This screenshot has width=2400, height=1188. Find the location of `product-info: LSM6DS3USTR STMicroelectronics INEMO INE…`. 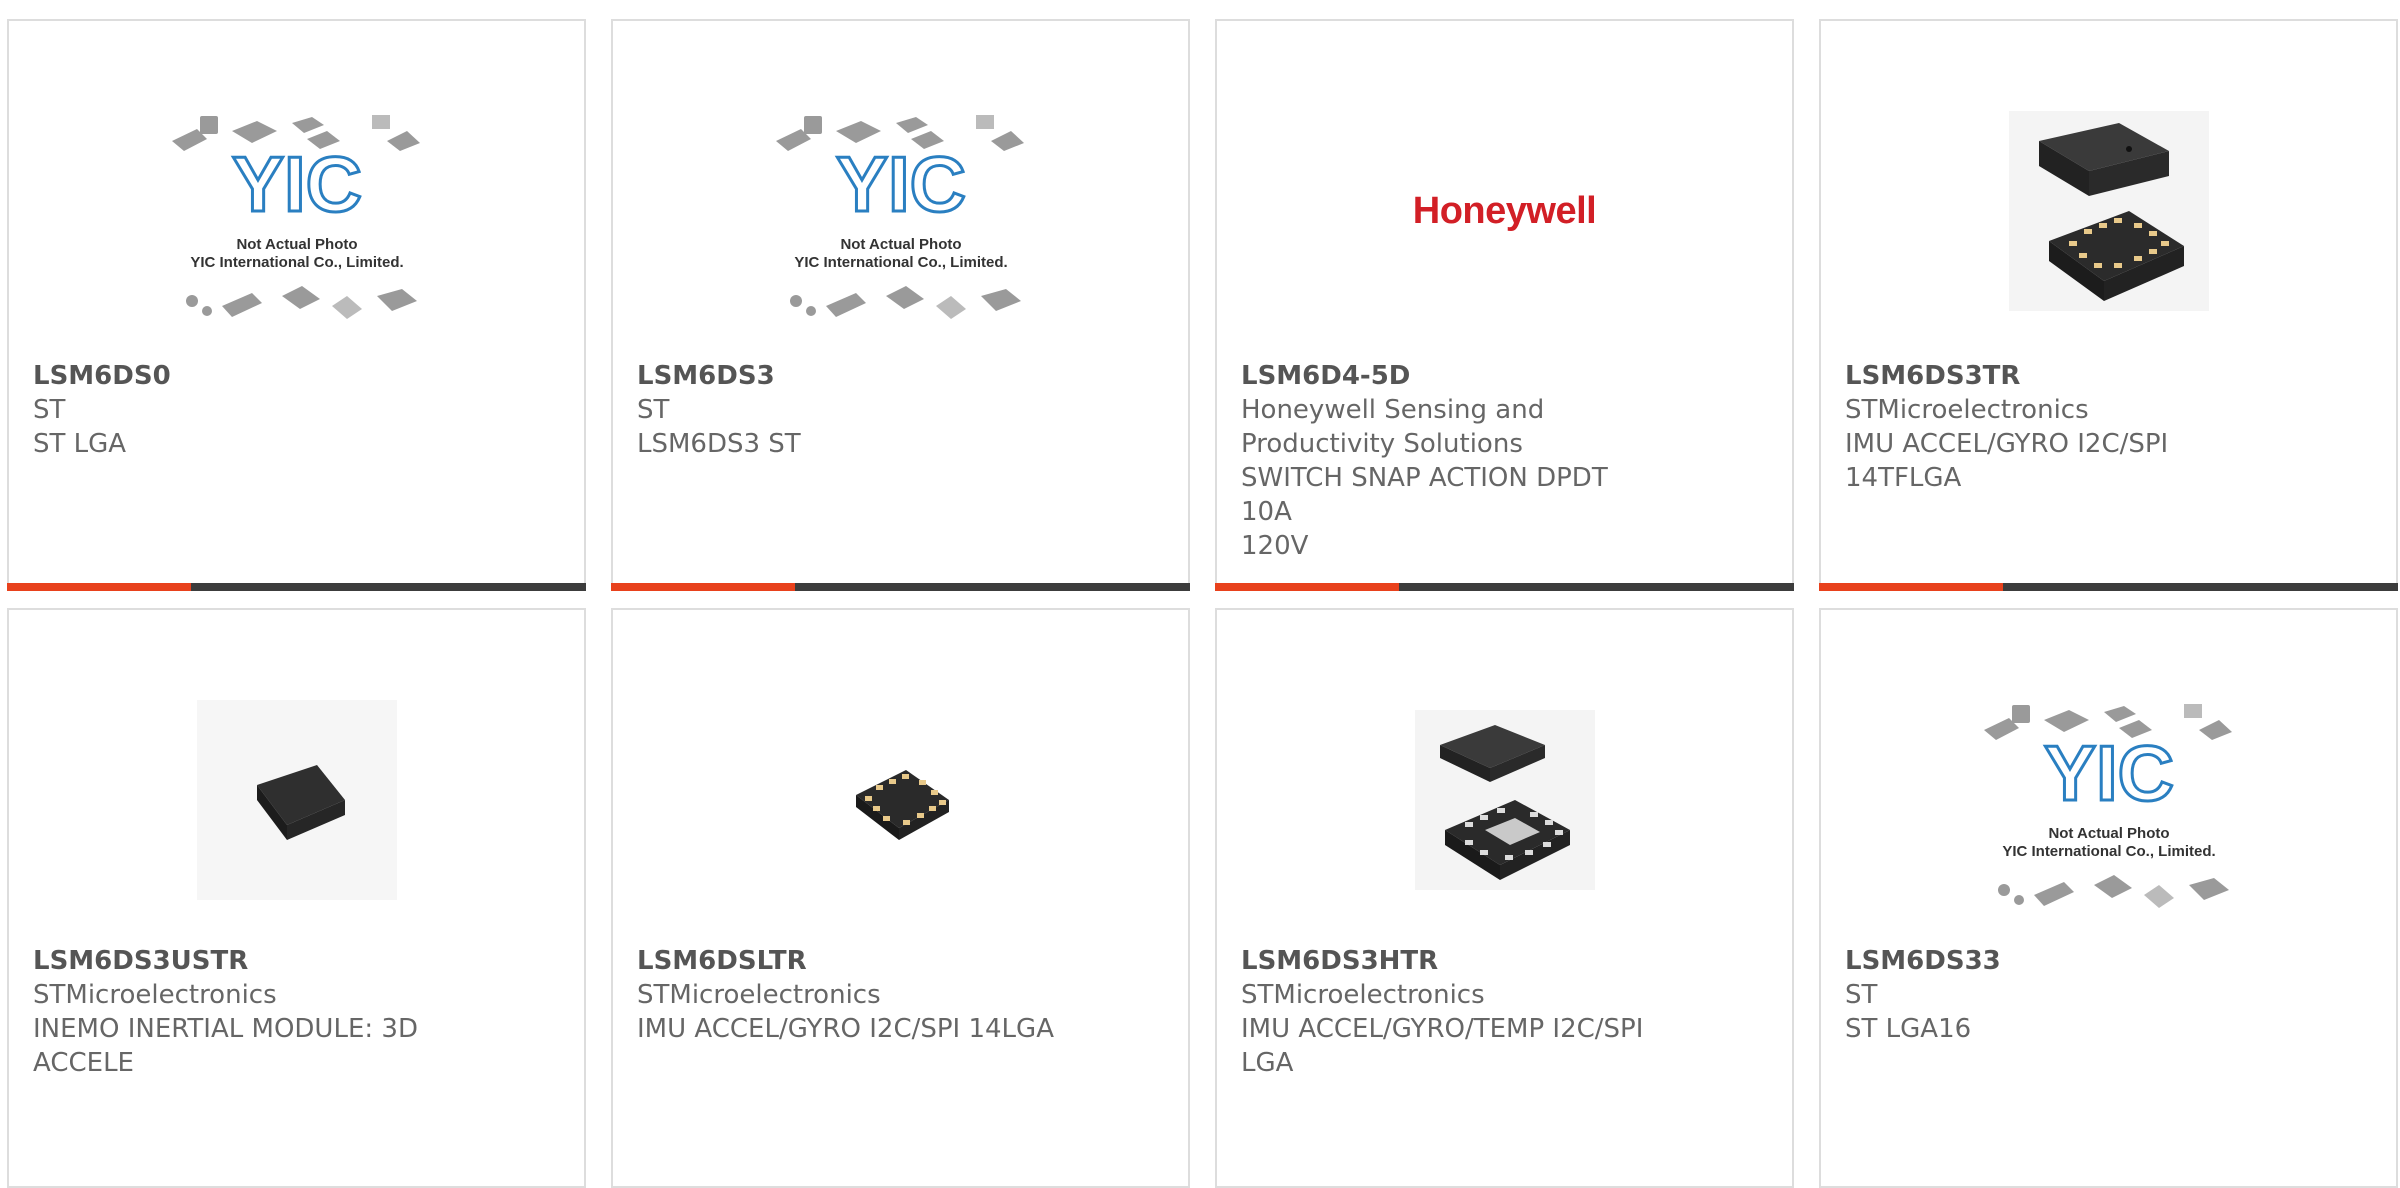

product-info: LSM6DS3USTR STMicroelectronics INEMO INE… is located at coordinates (243, 1012).